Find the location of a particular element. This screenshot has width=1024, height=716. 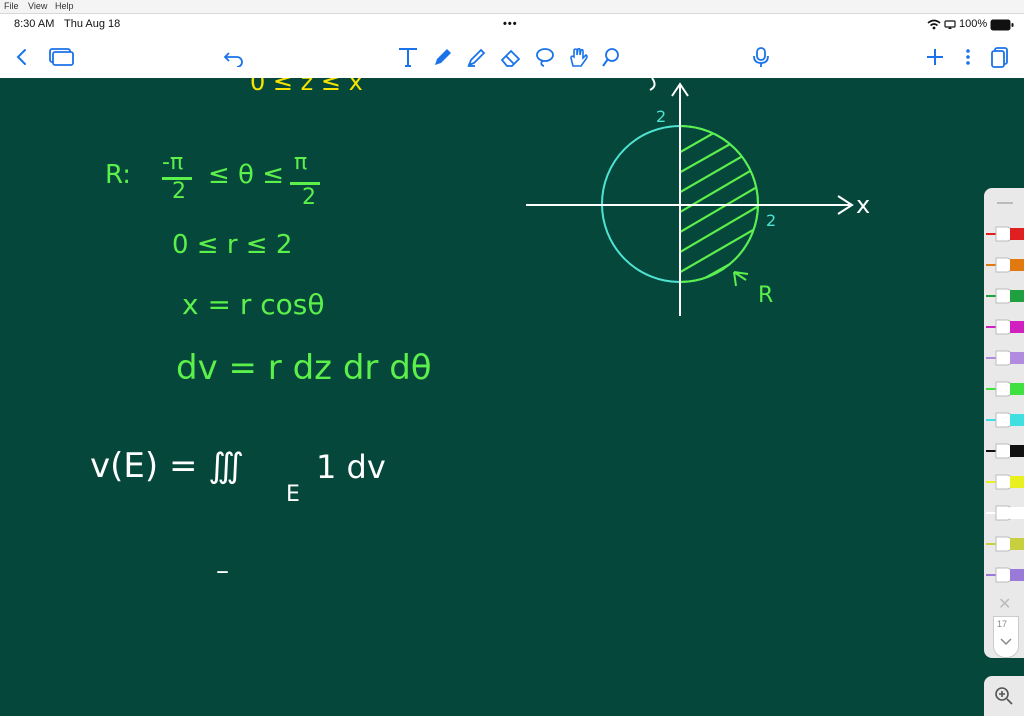

pen-tool-icon is located at coordinates (443, 57).